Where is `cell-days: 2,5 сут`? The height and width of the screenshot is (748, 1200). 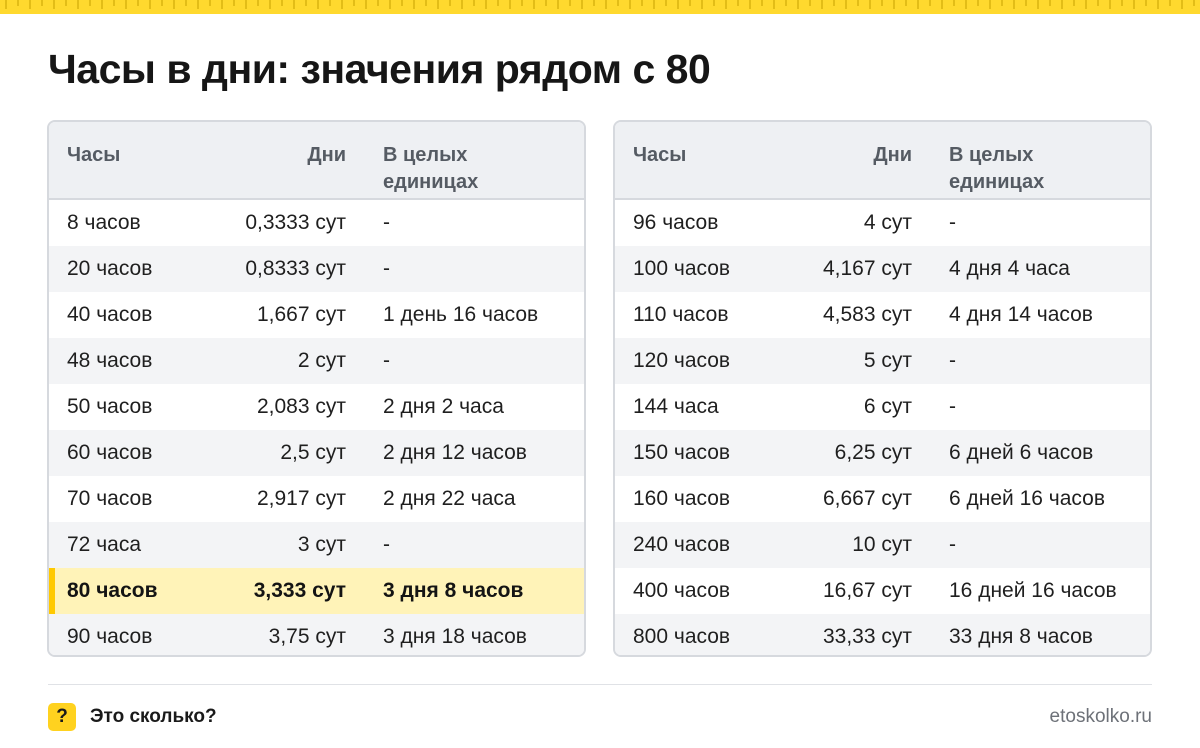
cell-days: 2,5 сут is located at coordinates (313, 452).